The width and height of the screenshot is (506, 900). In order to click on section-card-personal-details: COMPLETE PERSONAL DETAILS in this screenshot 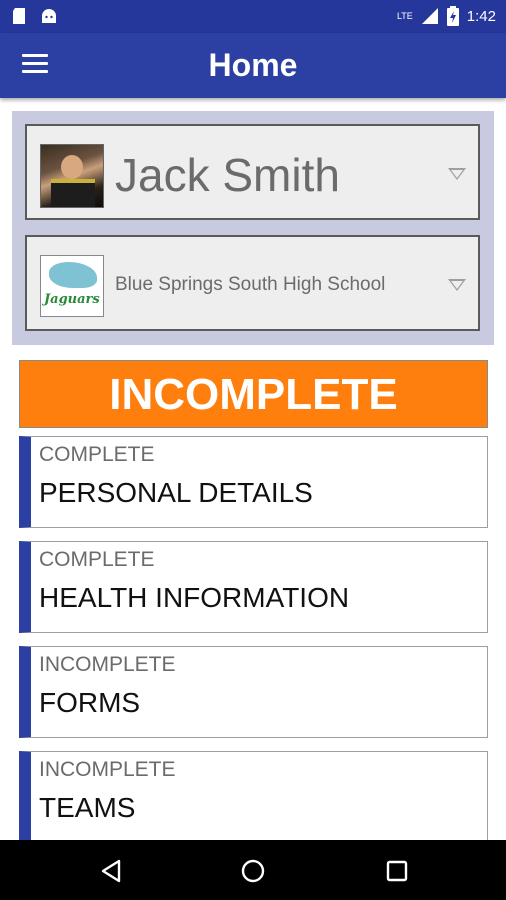, I will do `click(253, 482)`.